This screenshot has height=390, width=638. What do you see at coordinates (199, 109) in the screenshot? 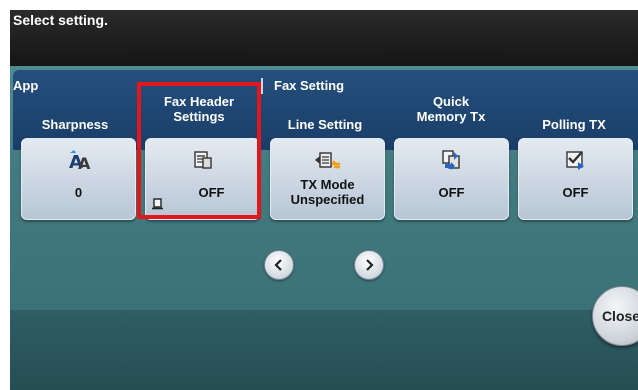
I see `column-label-fax-header-settings: Fax Header Settings` at bounding box center [199, 109].